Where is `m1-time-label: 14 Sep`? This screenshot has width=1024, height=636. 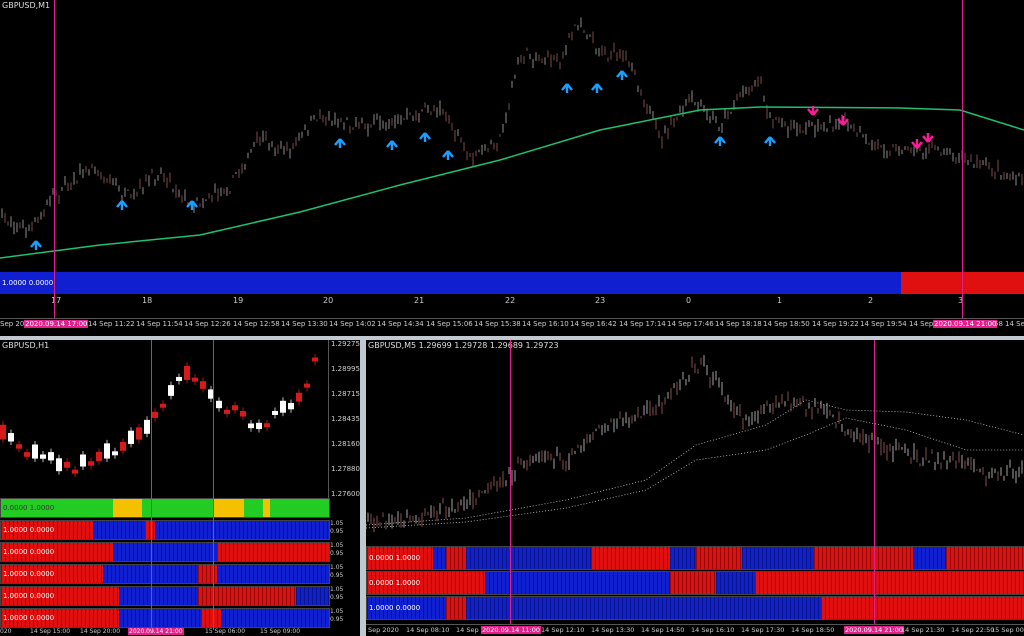
m1-time-label: 14 Sep is located at coordinates (1014, 324).